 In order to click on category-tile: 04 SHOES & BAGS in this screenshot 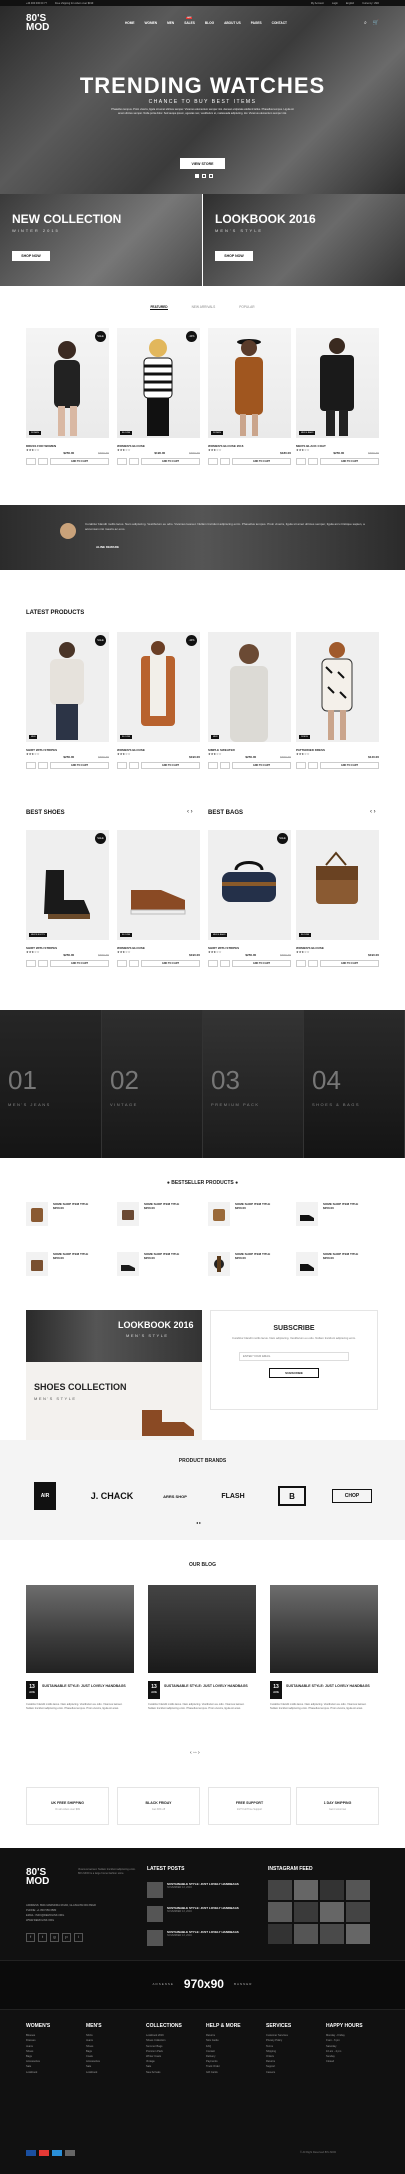, I will do `click(354, 1084)`.